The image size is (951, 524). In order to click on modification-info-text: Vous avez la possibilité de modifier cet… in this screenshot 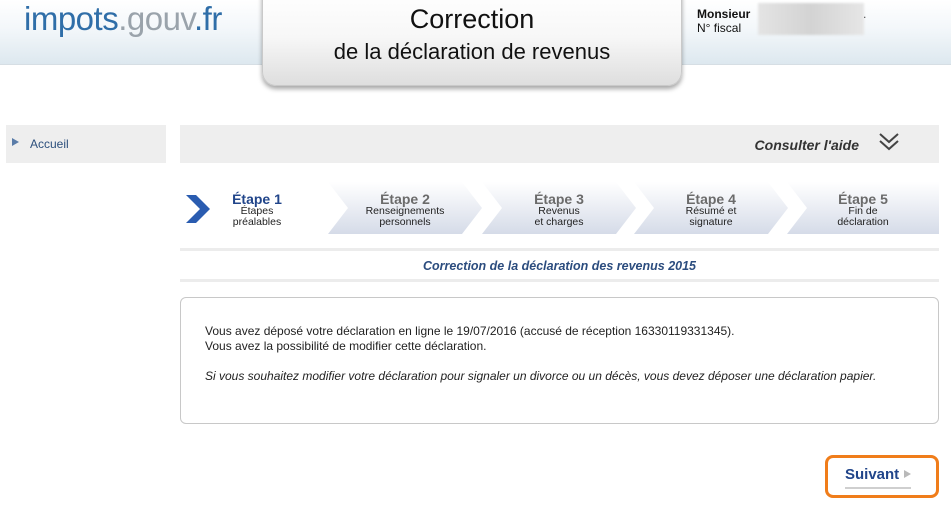, I will do `click(346, 346)`.